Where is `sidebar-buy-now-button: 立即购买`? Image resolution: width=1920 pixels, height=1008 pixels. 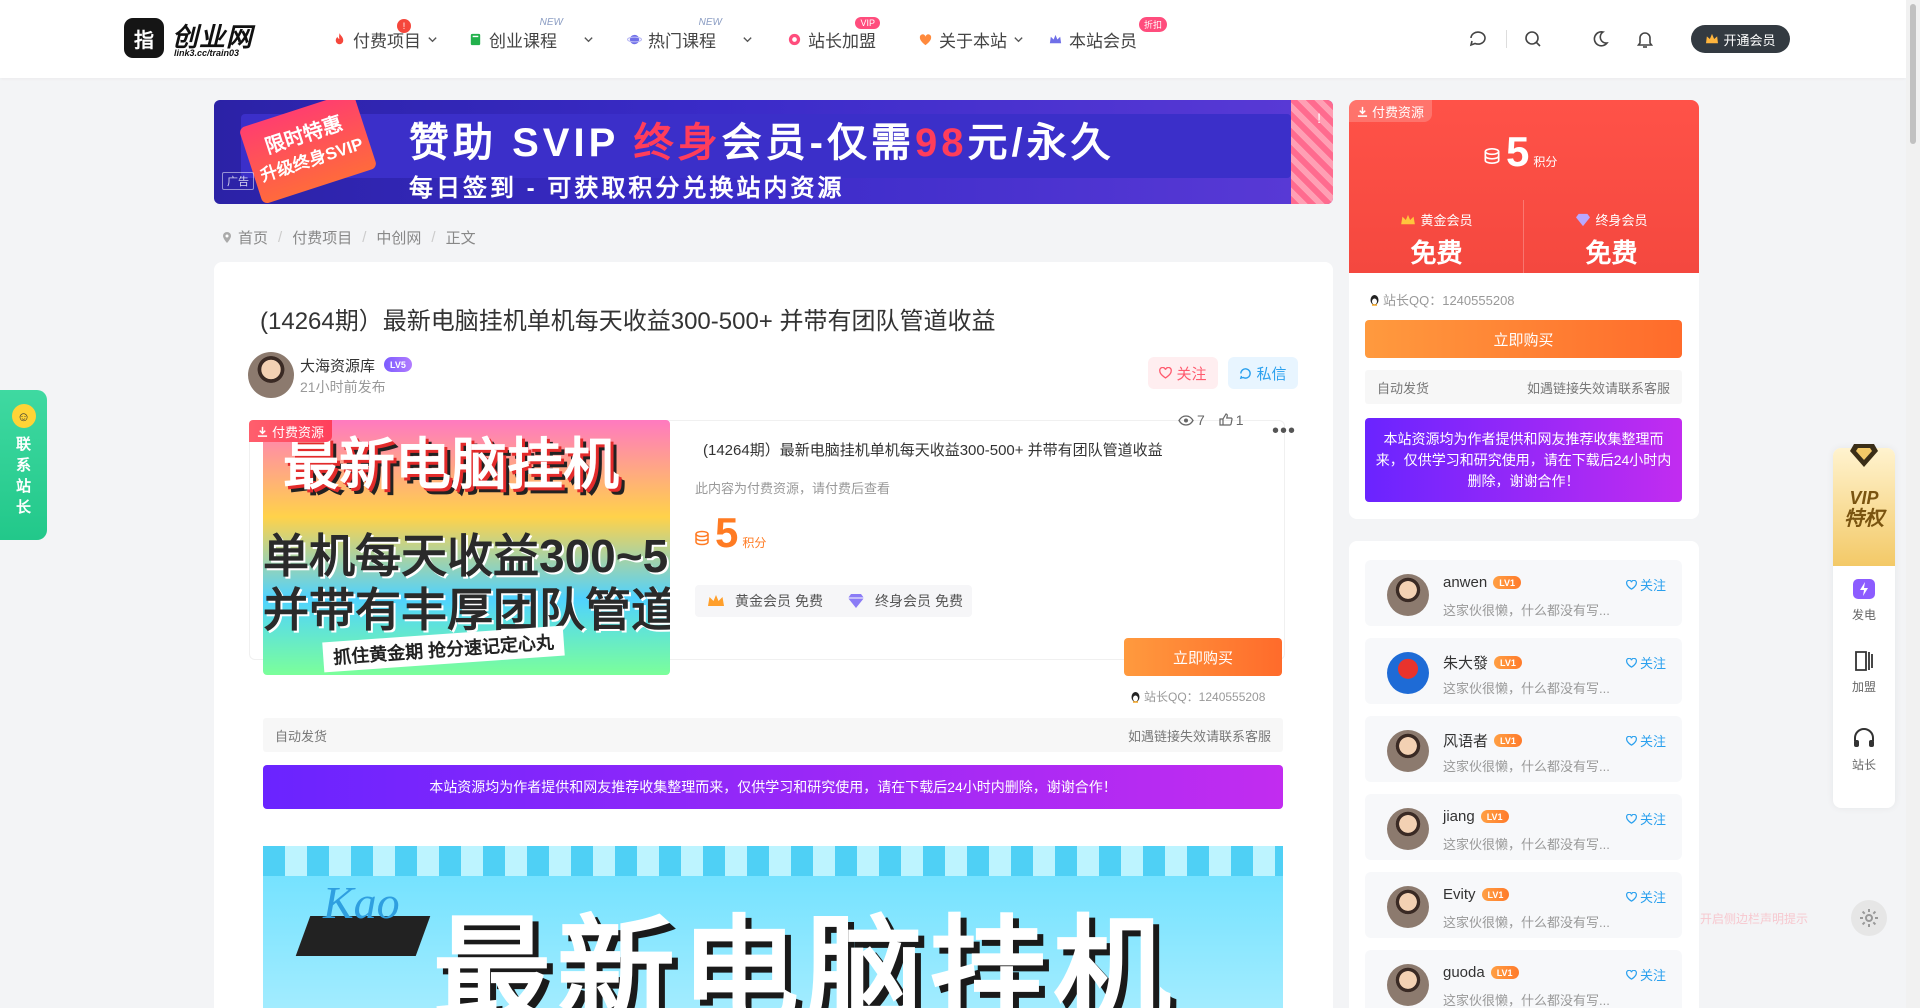 sidebar-buy-now-button: 立即购买 is located at coordinates (1523, 339).